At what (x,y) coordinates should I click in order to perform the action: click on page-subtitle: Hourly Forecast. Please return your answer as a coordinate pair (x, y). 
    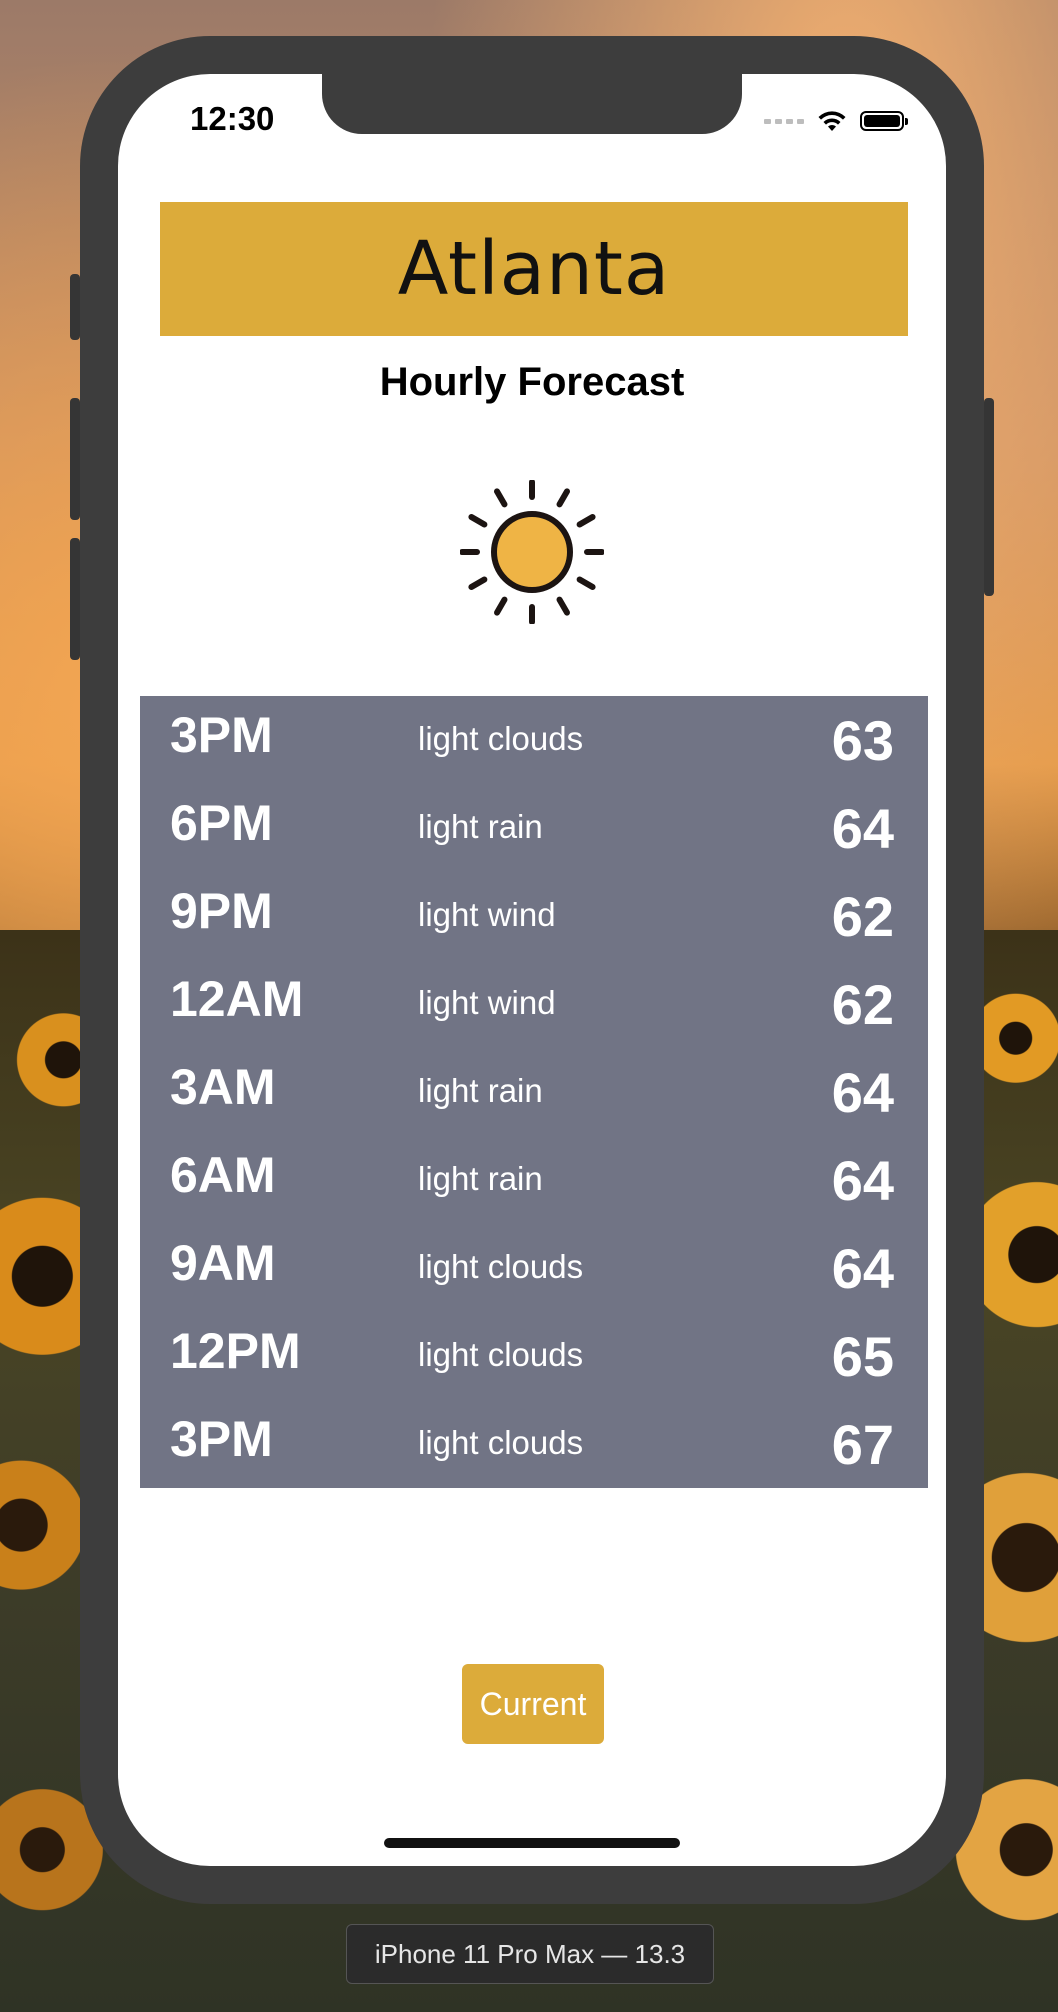
    Looking at the image, I should click on (532, 382).